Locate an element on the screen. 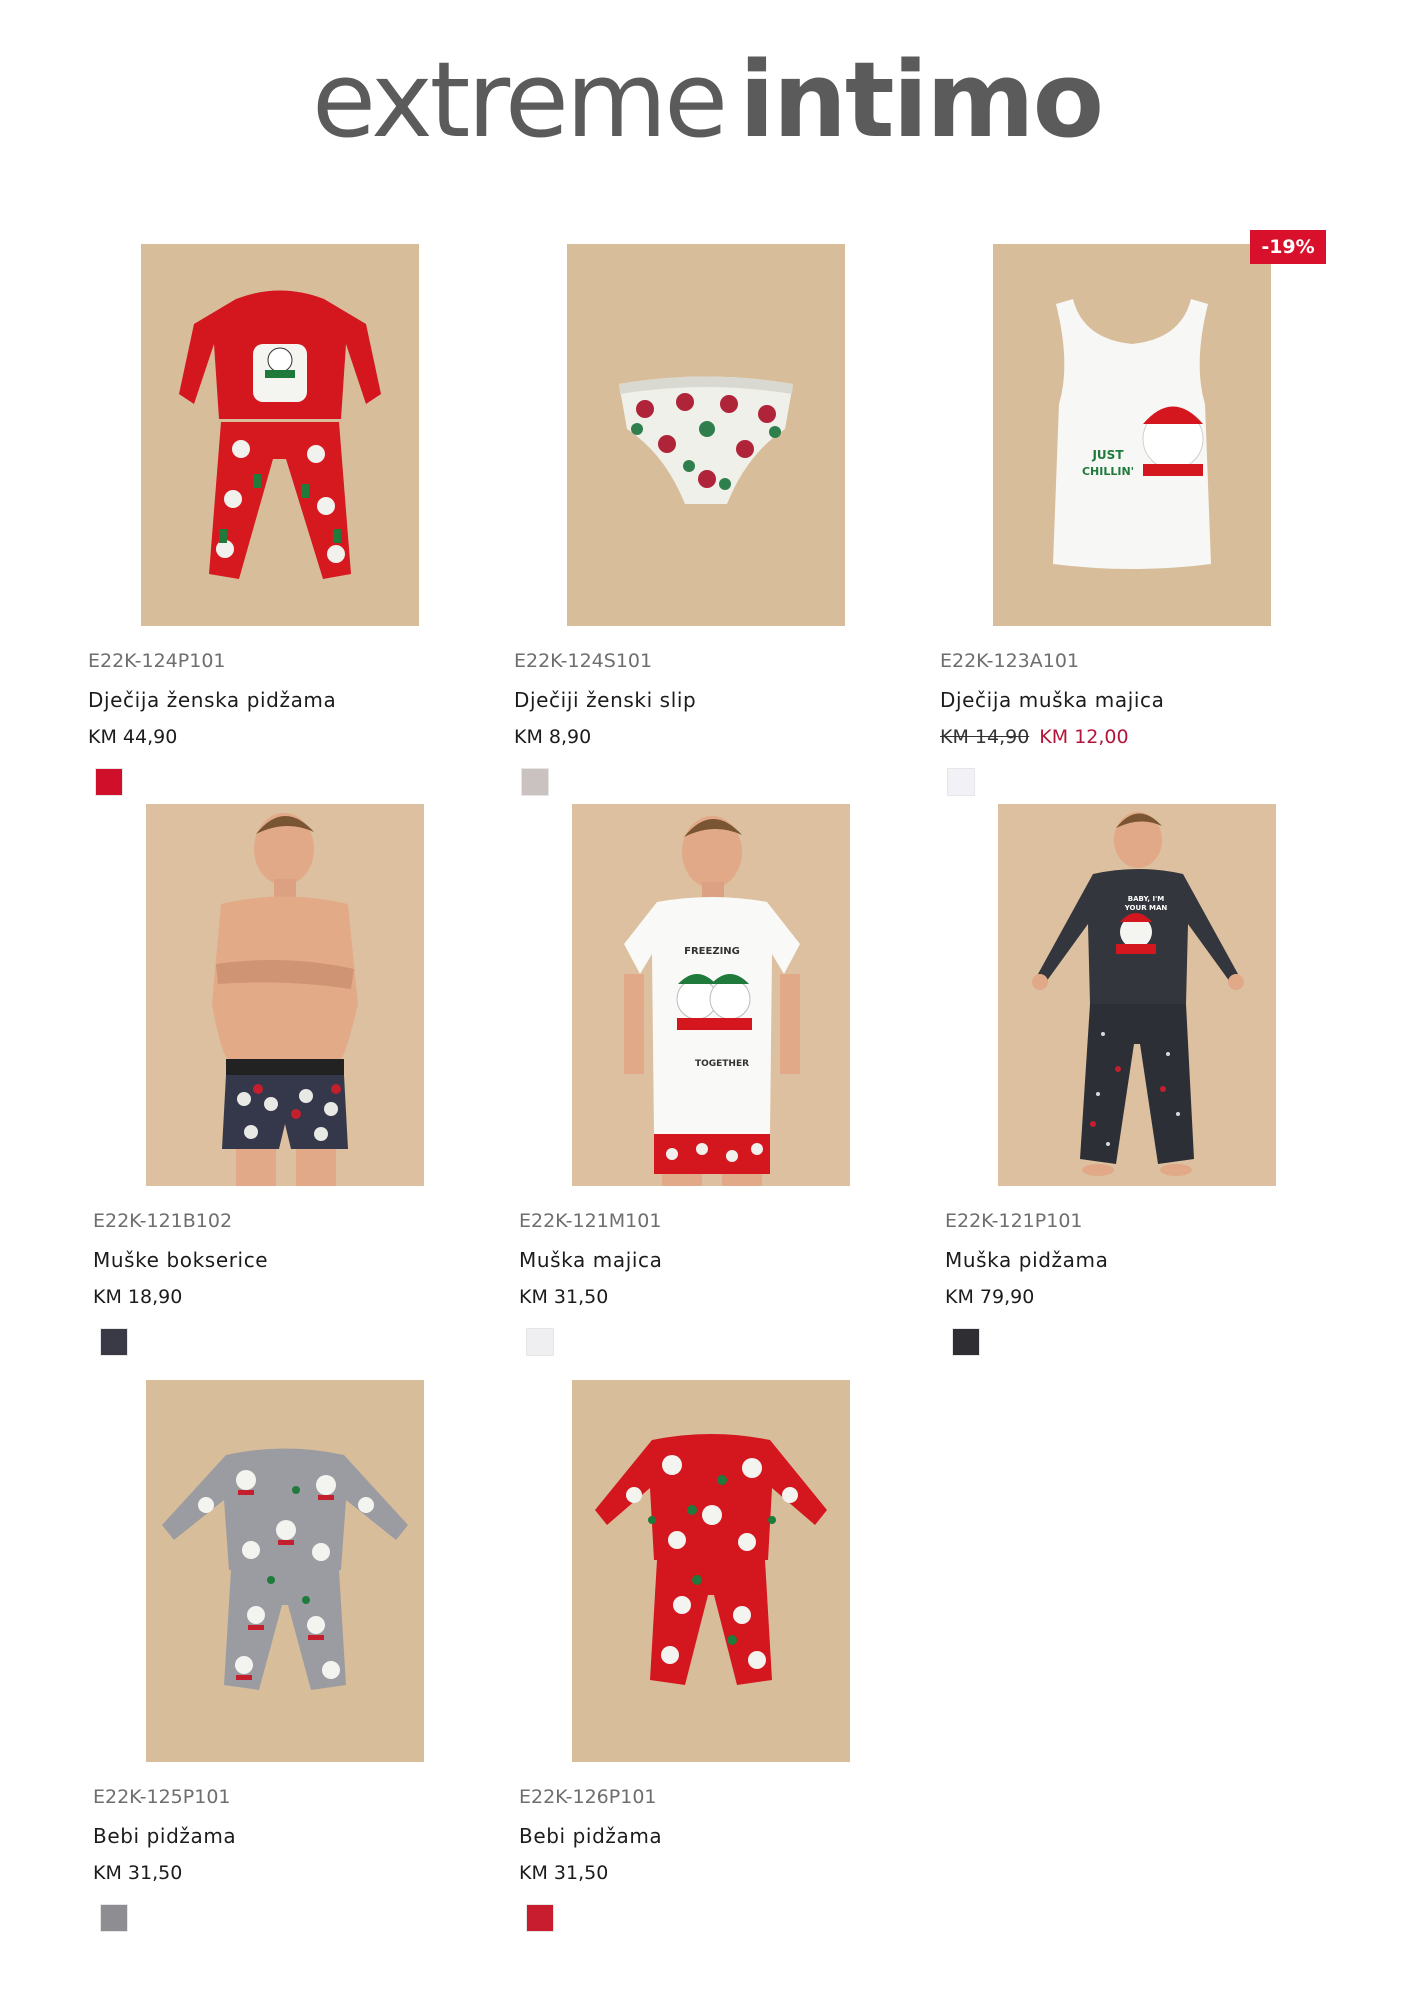 The image size is (1414, 2000). product-price: KM 8,90 is located at coordinates (553, 737).